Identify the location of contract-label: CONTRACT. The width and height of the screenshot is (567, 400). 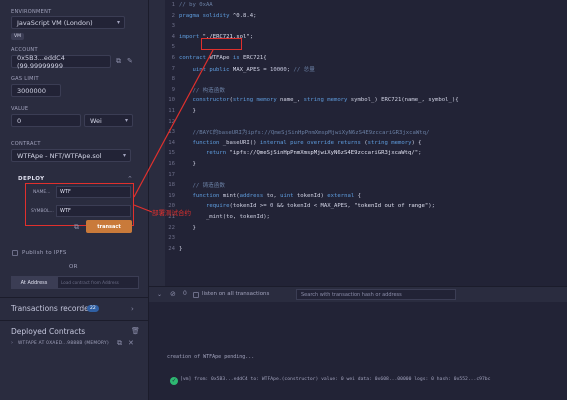
(26, 144).